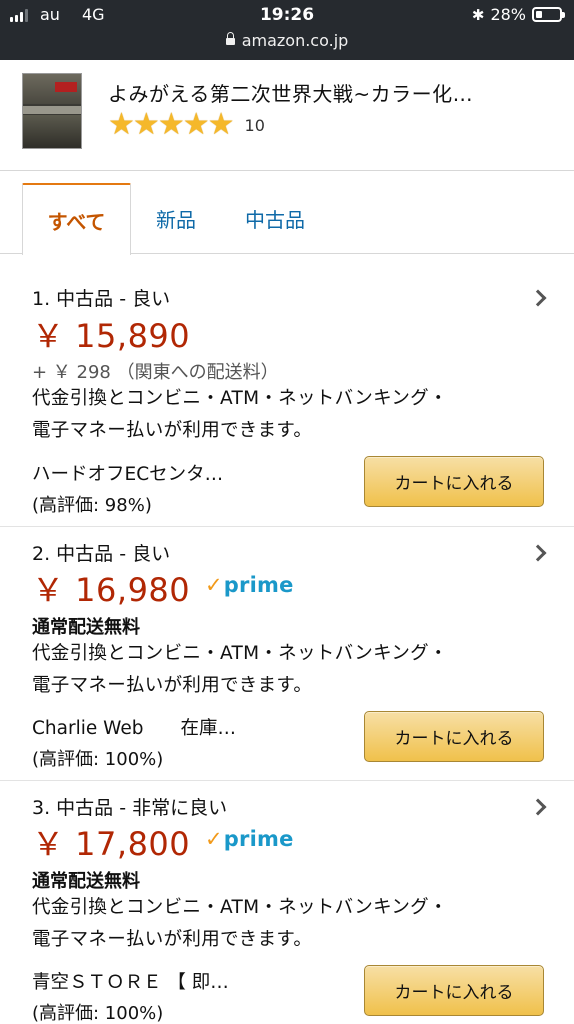 The image size is (574, 1024). What do you see at coordinates (254, 125) in the screenshot?
I see `rating-count: 10` at bounding box center [254, 125].